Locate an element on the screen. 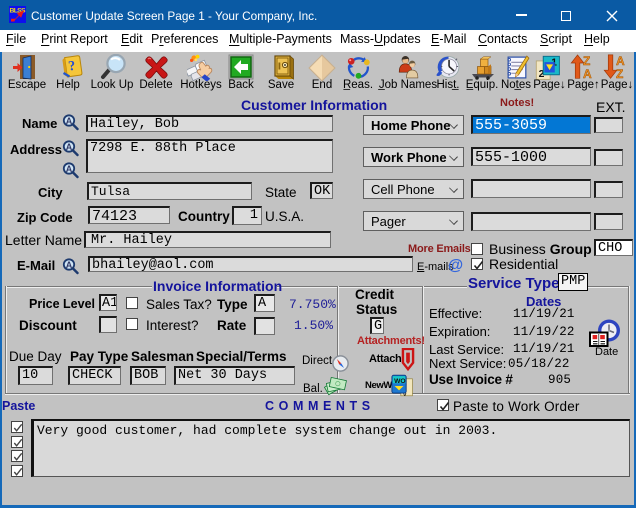 The image size is (636, 508). svg-text: Z is located at coordinates (586, 61).